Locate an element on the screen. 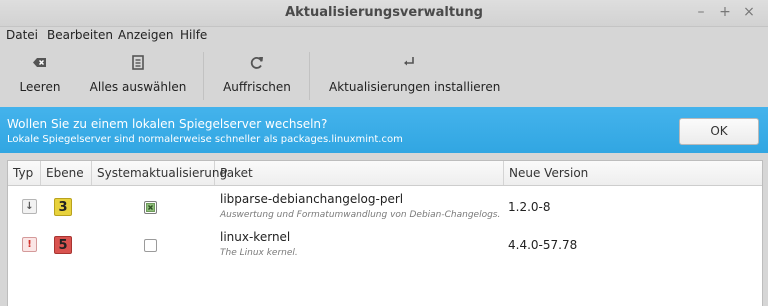  column-header-version: Neue Version is located at coordinates (633, 173).